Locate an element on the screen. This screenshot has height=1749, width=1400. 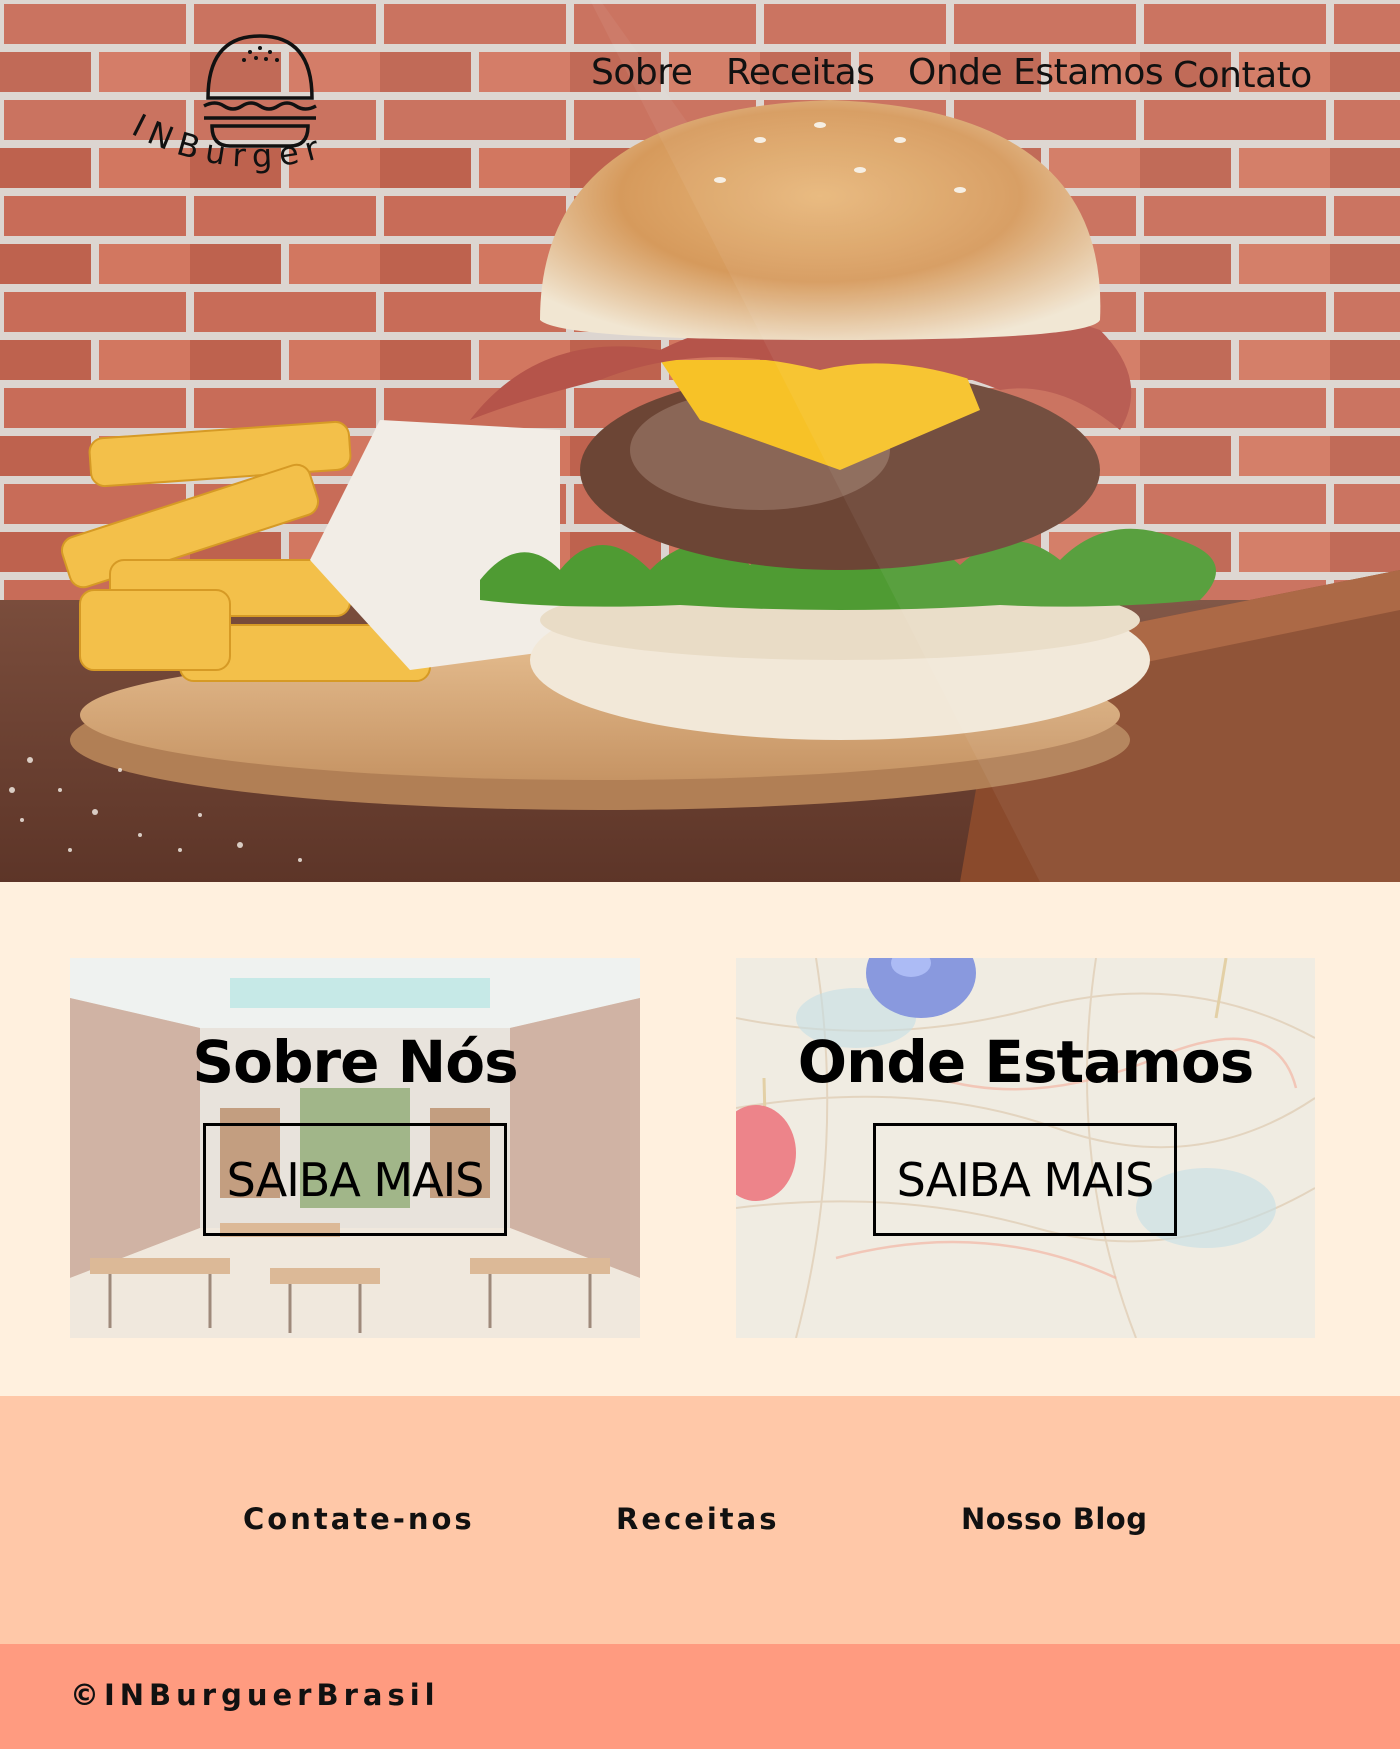
footer-link-receitas: Receitas is located at coordinates (698, 1519).